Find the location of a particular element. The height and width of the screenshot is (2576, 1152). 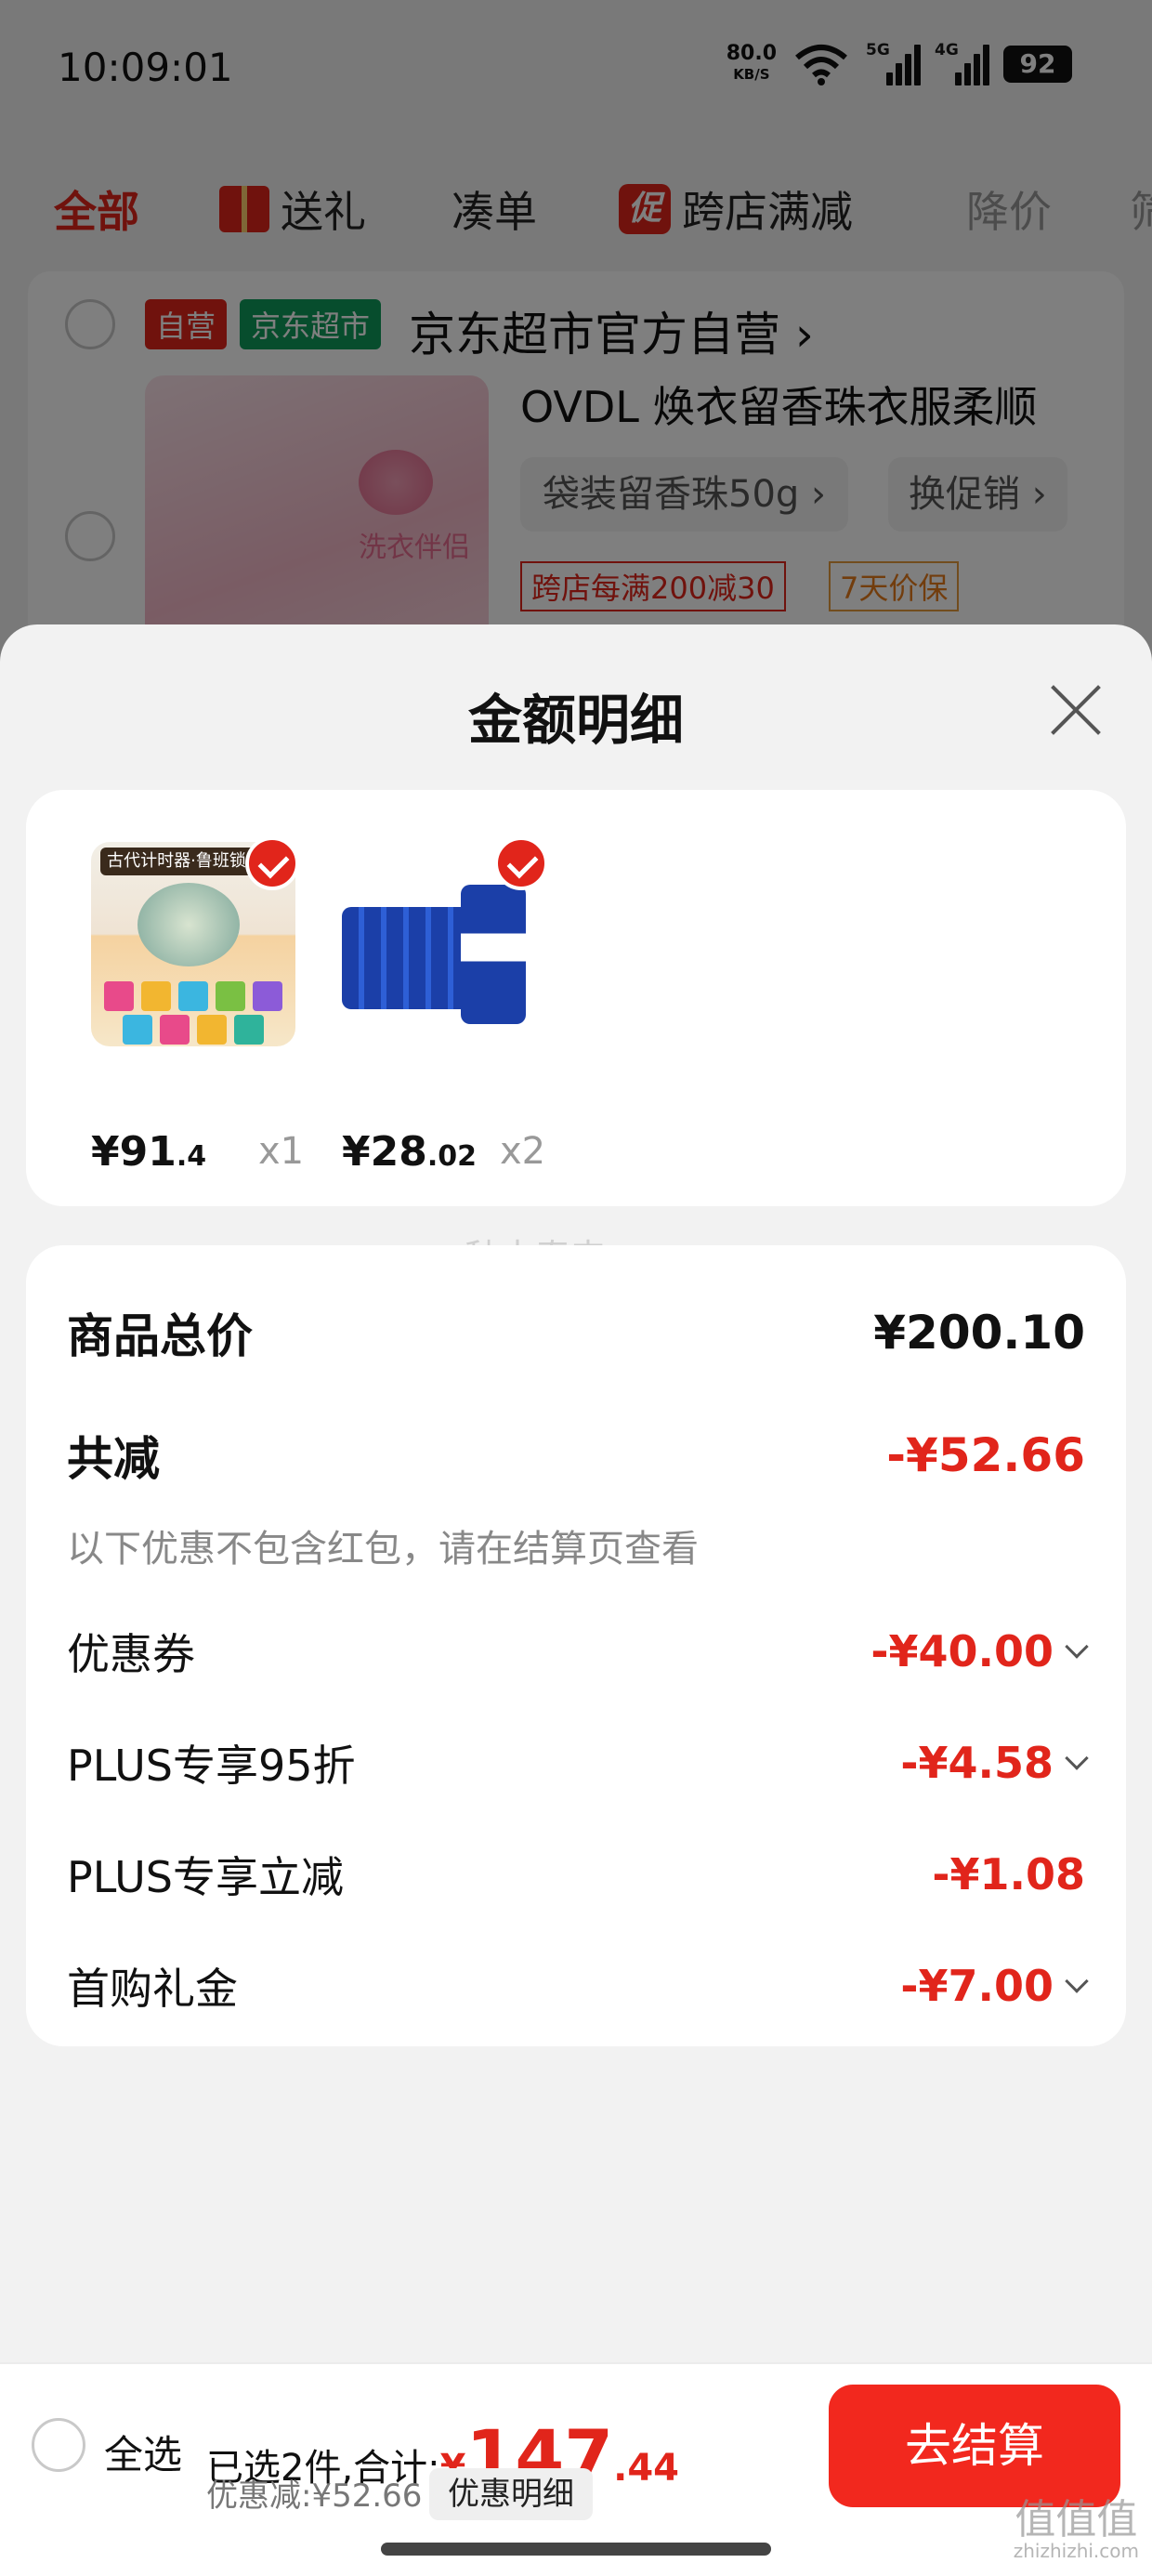

site-watermark: 值值值 zhizhizhi.com is located at coordinates (1076, 2529).